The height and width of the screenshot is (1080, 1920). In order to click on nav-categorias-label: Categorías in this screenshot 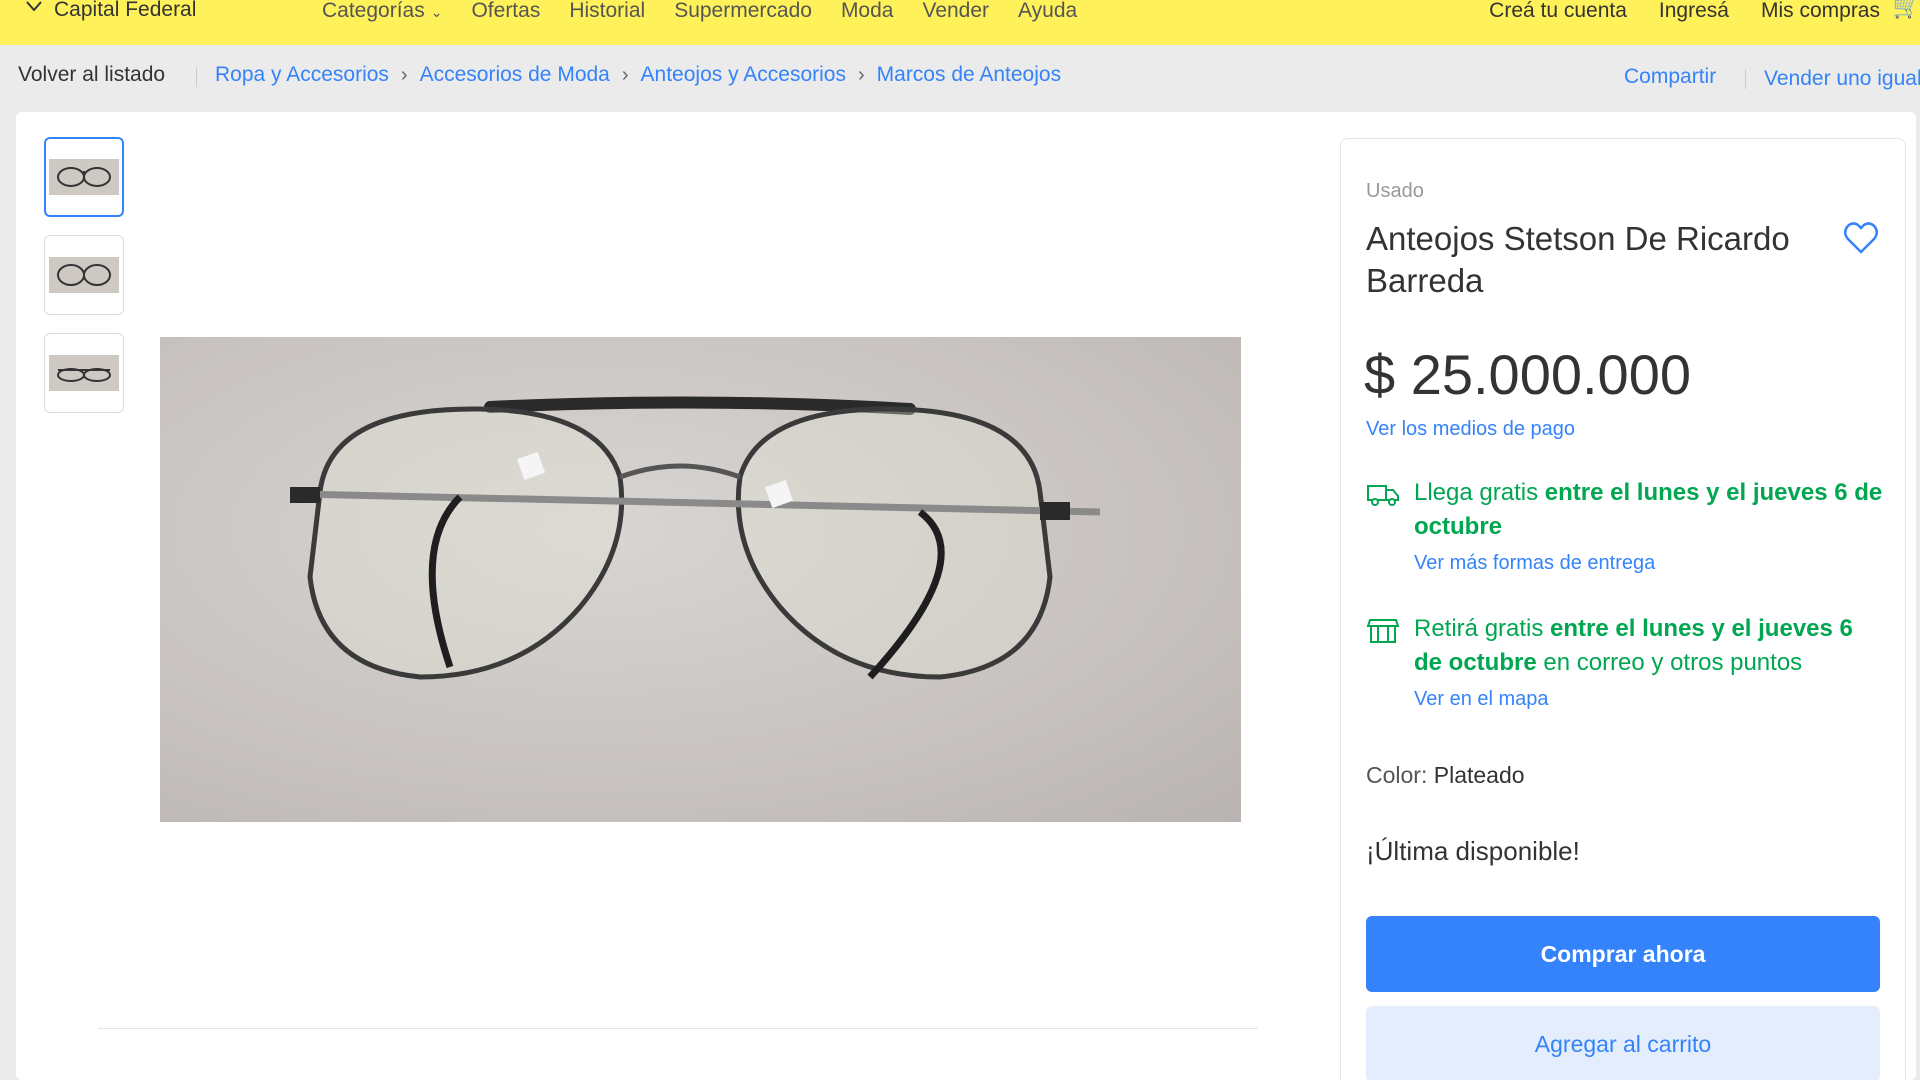, I will do `click(373, 11)`.